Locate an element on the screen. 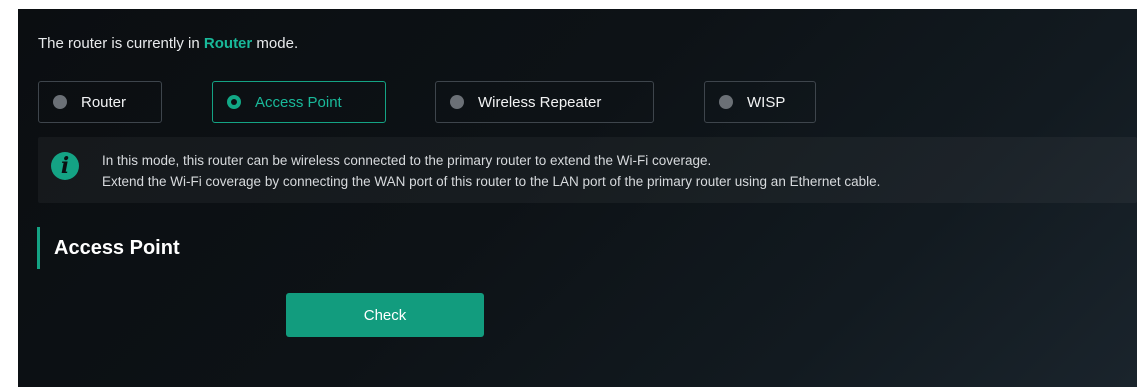 The image size is (1137, 387). mode-option-label: WISP is located at coordinates (766, 102).